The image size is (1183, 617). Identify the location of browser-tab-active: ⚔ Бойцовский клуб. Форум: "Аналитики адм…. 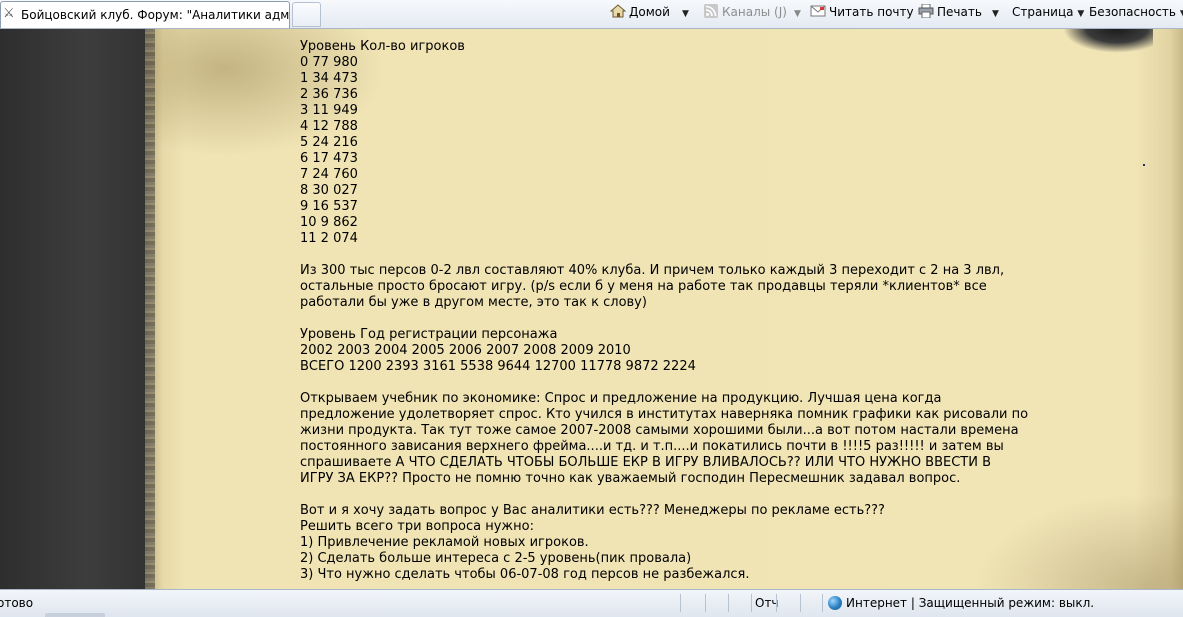
(145, 14).